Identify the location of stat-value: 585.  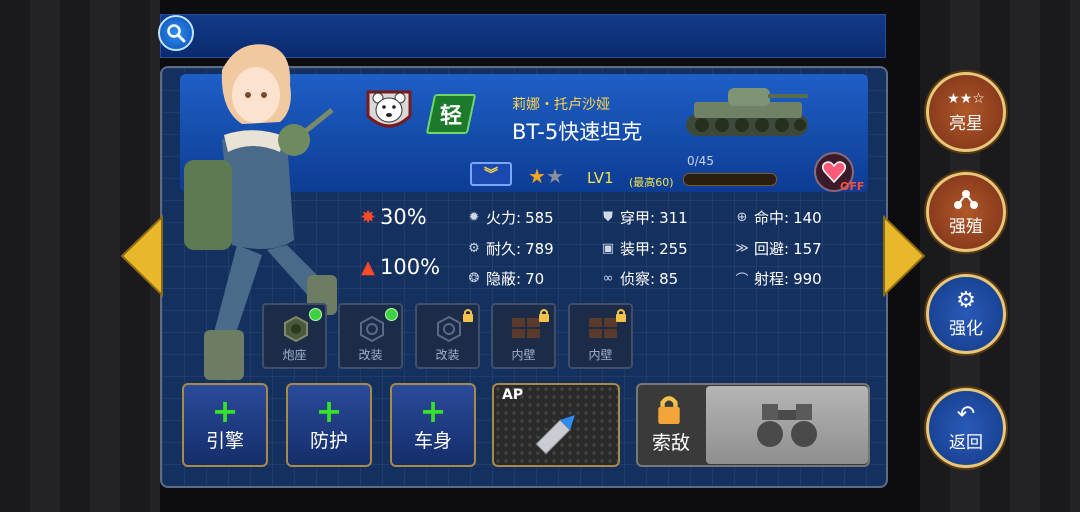
(539, 217).